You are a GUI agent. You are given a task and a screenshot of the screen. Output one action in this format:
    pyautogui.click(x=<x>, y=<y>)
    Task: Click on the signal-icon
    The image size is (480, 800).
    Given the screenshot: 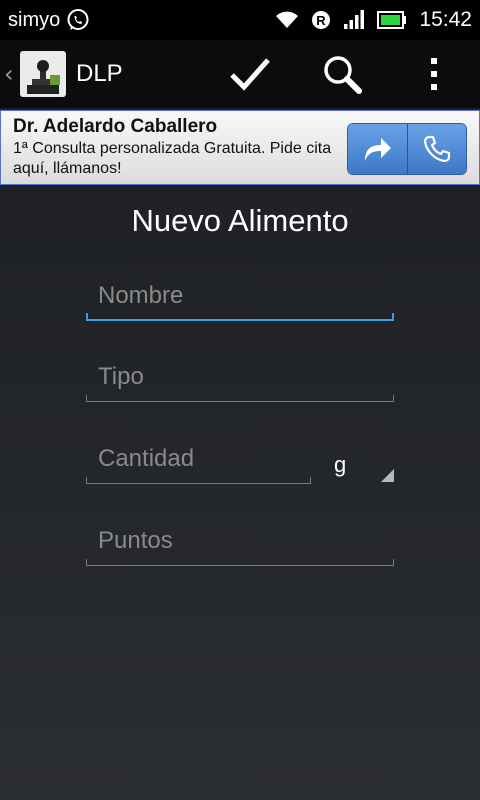 What is the action you would take?
    pyautogui.click(x=354, y=19)
    